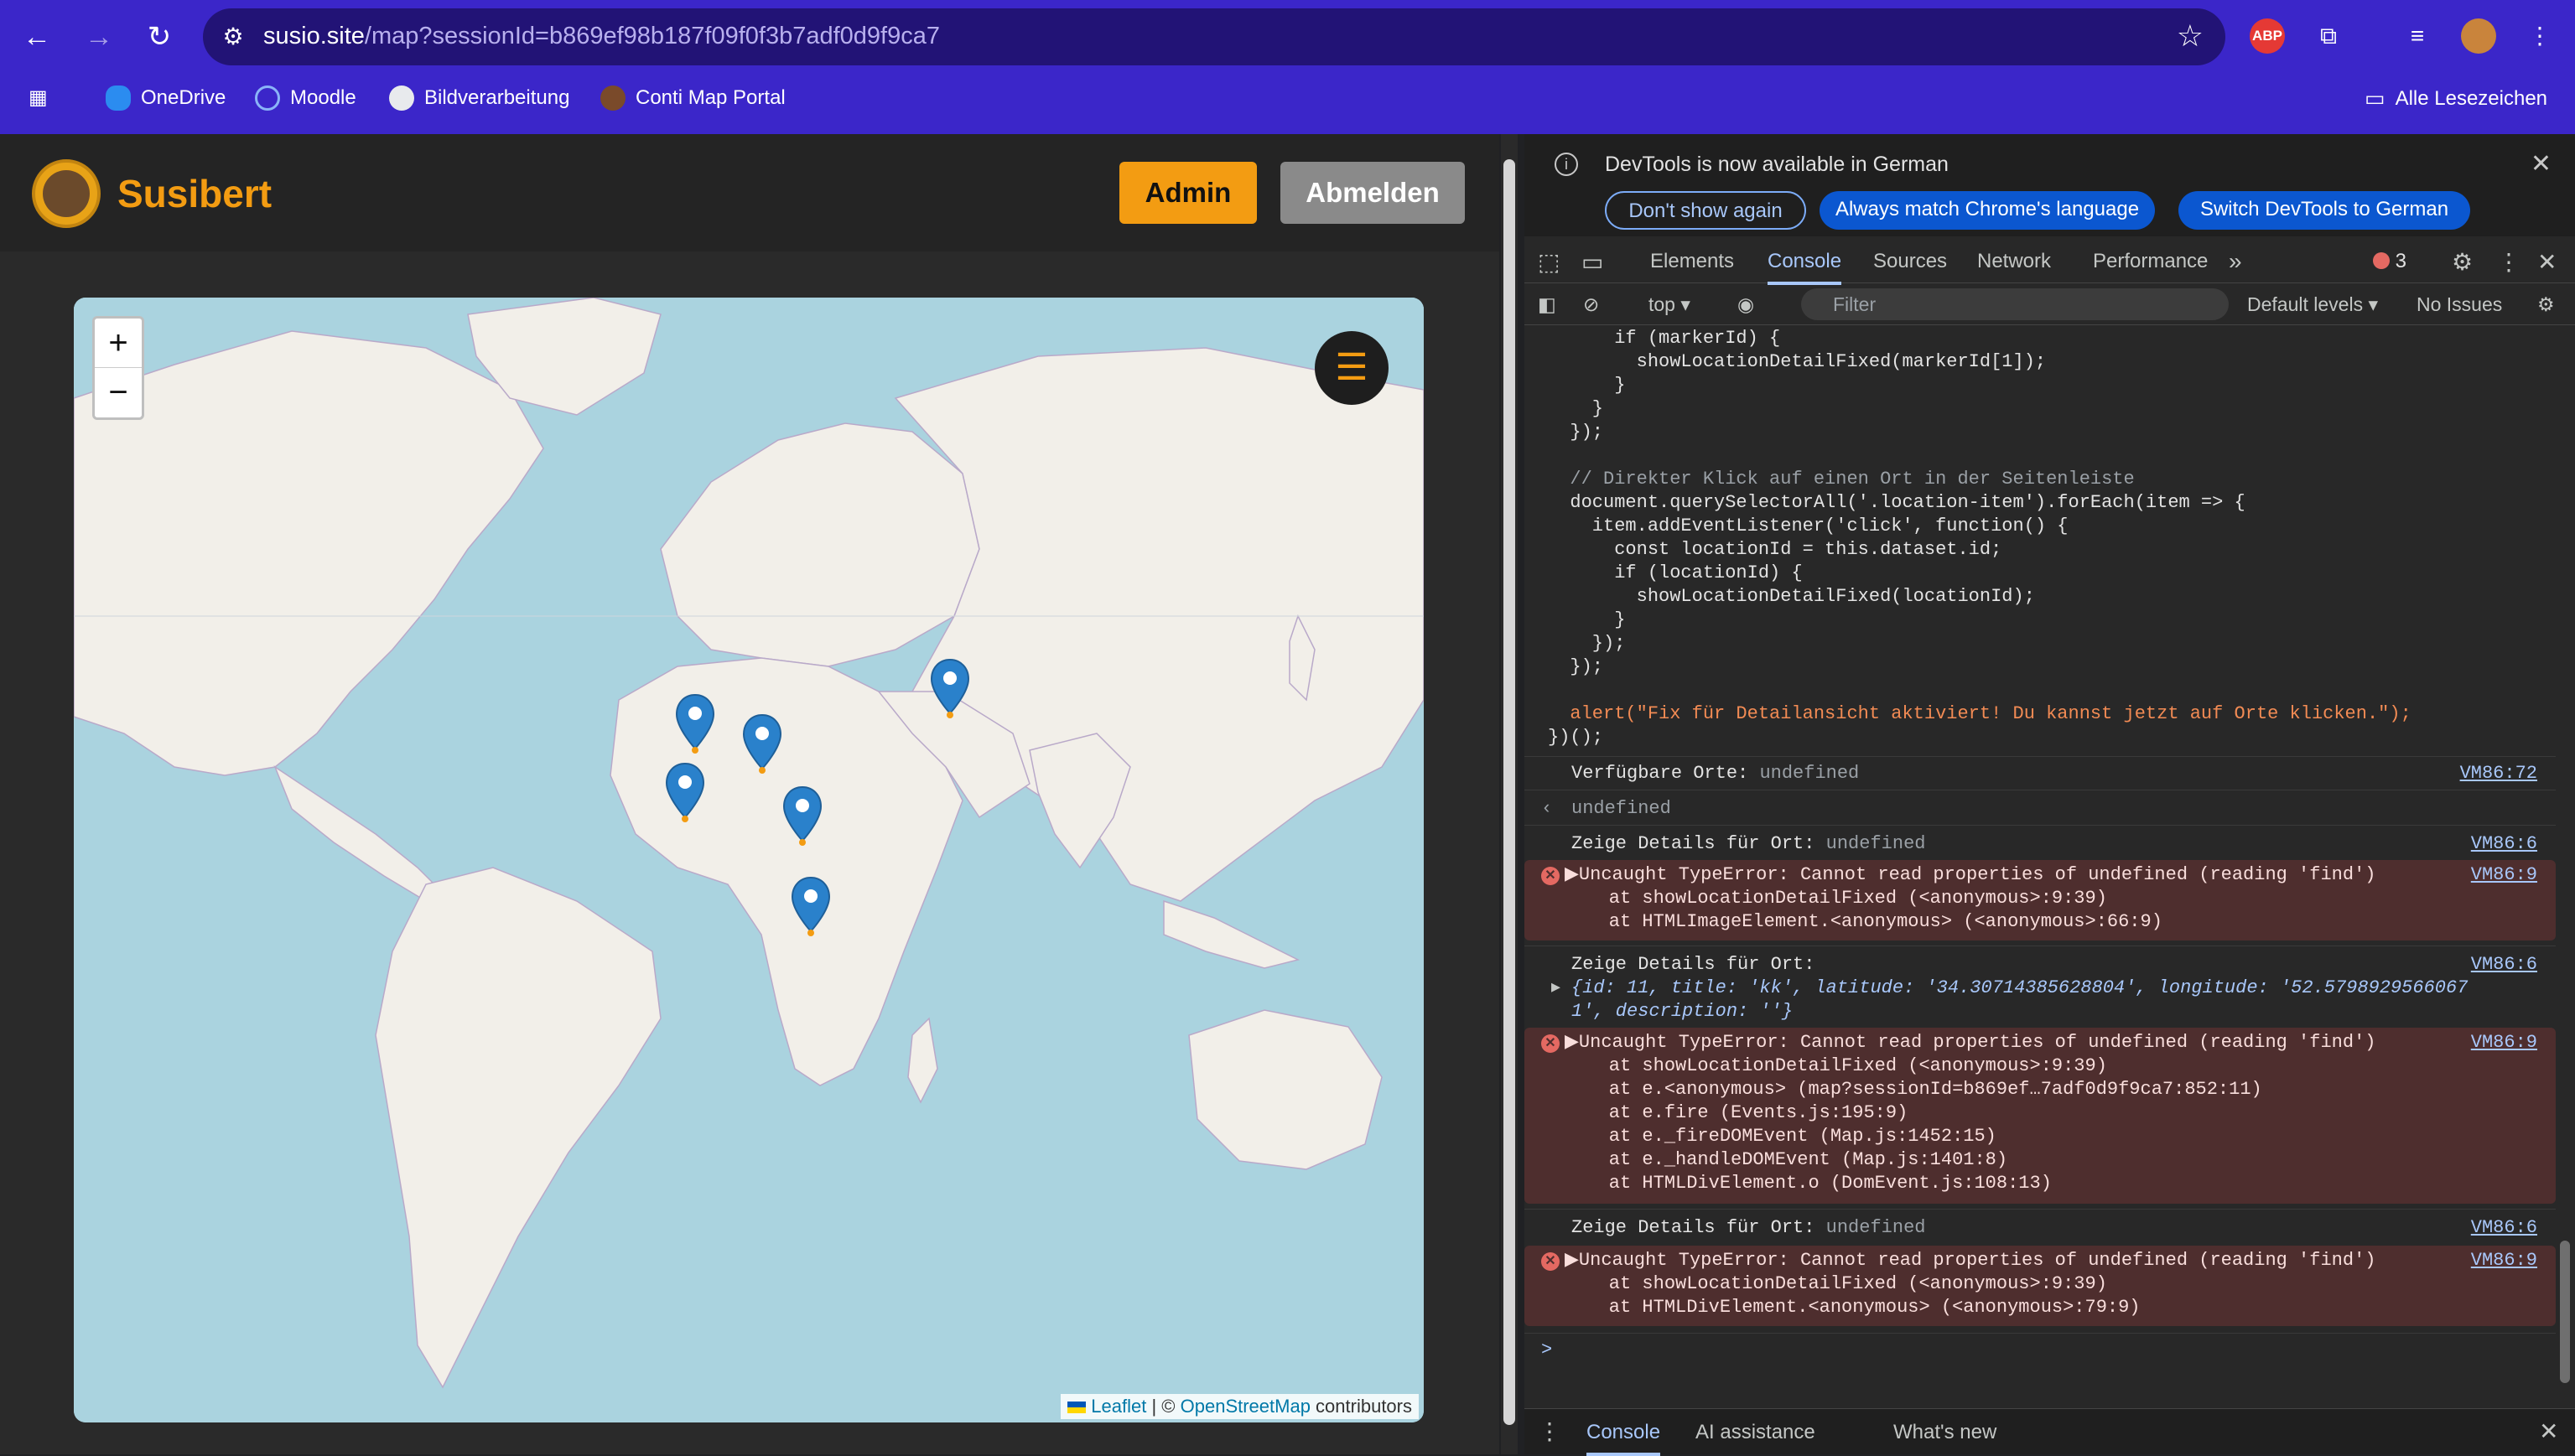 Image resolution: width=2575 pixels, height=1456 pixels. Describe the element at coordinates (693, 98) in the screenshot. I see `bookmark-conti-map-portal: Conti Map Portal` at that location.